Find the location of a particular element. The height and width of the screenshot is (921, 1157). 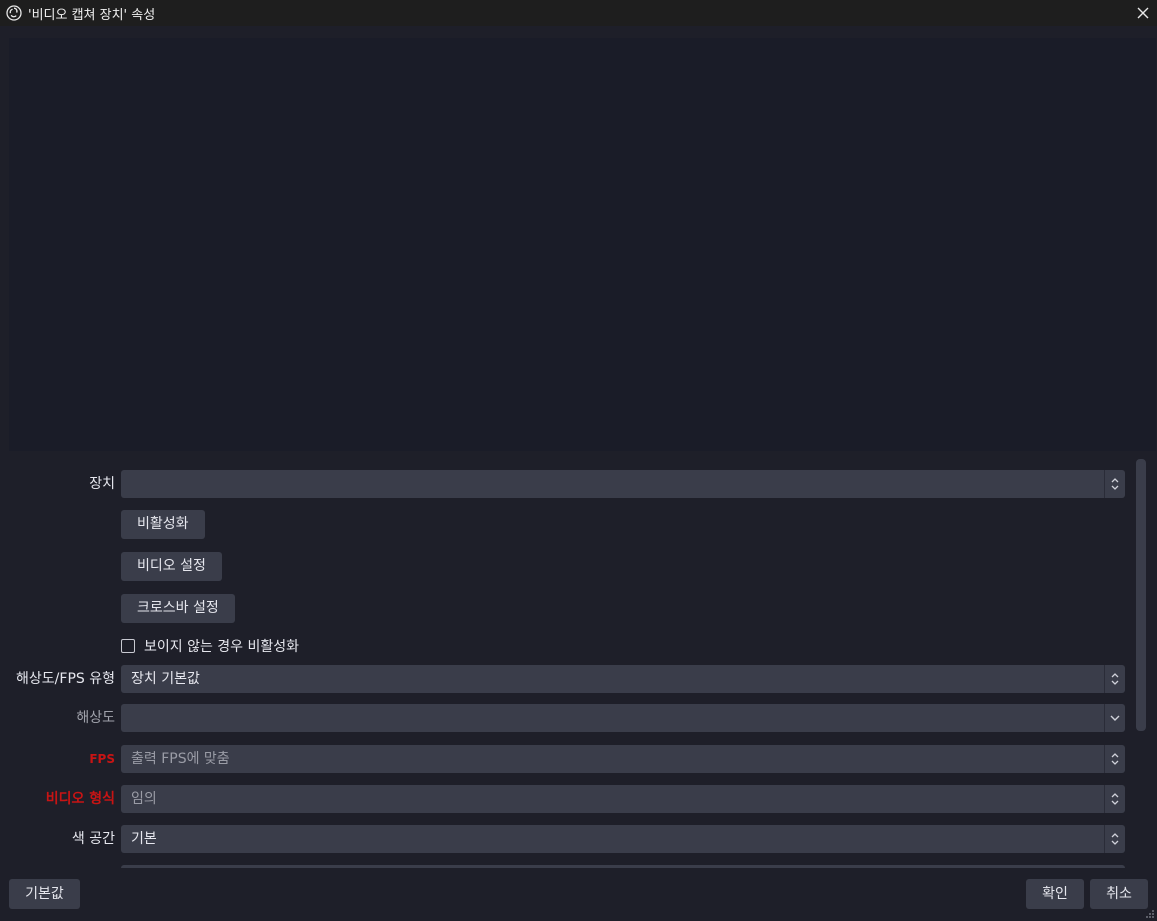

deactivate-when-hidden-label: 보이지 않는 경우 비활성화 is located at coordinates (222, 647).